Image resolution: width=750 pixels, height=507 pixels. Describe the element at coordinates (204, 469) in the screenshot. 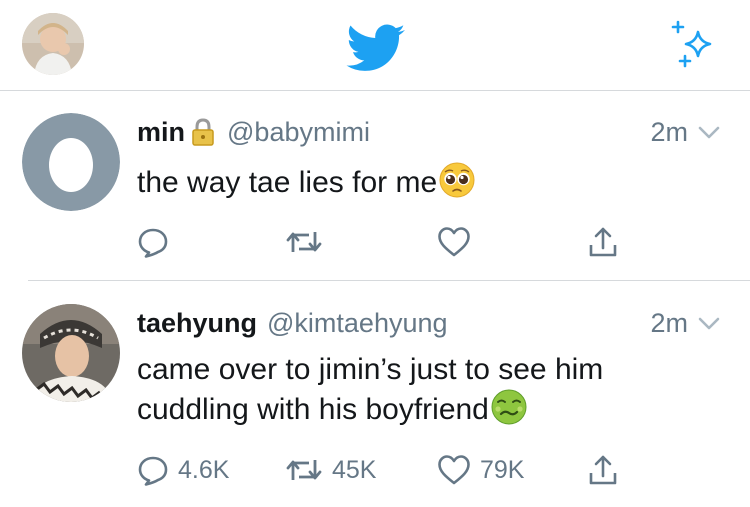

I see `reply-count: 4.6K` at that location.